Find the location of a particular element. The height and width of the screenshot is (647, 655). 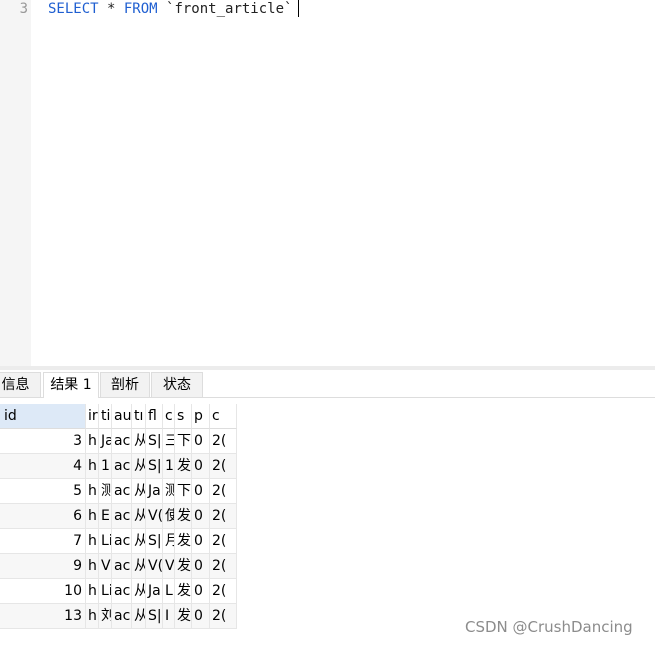

cell-id: 6 is located at coordinates (43, 516).